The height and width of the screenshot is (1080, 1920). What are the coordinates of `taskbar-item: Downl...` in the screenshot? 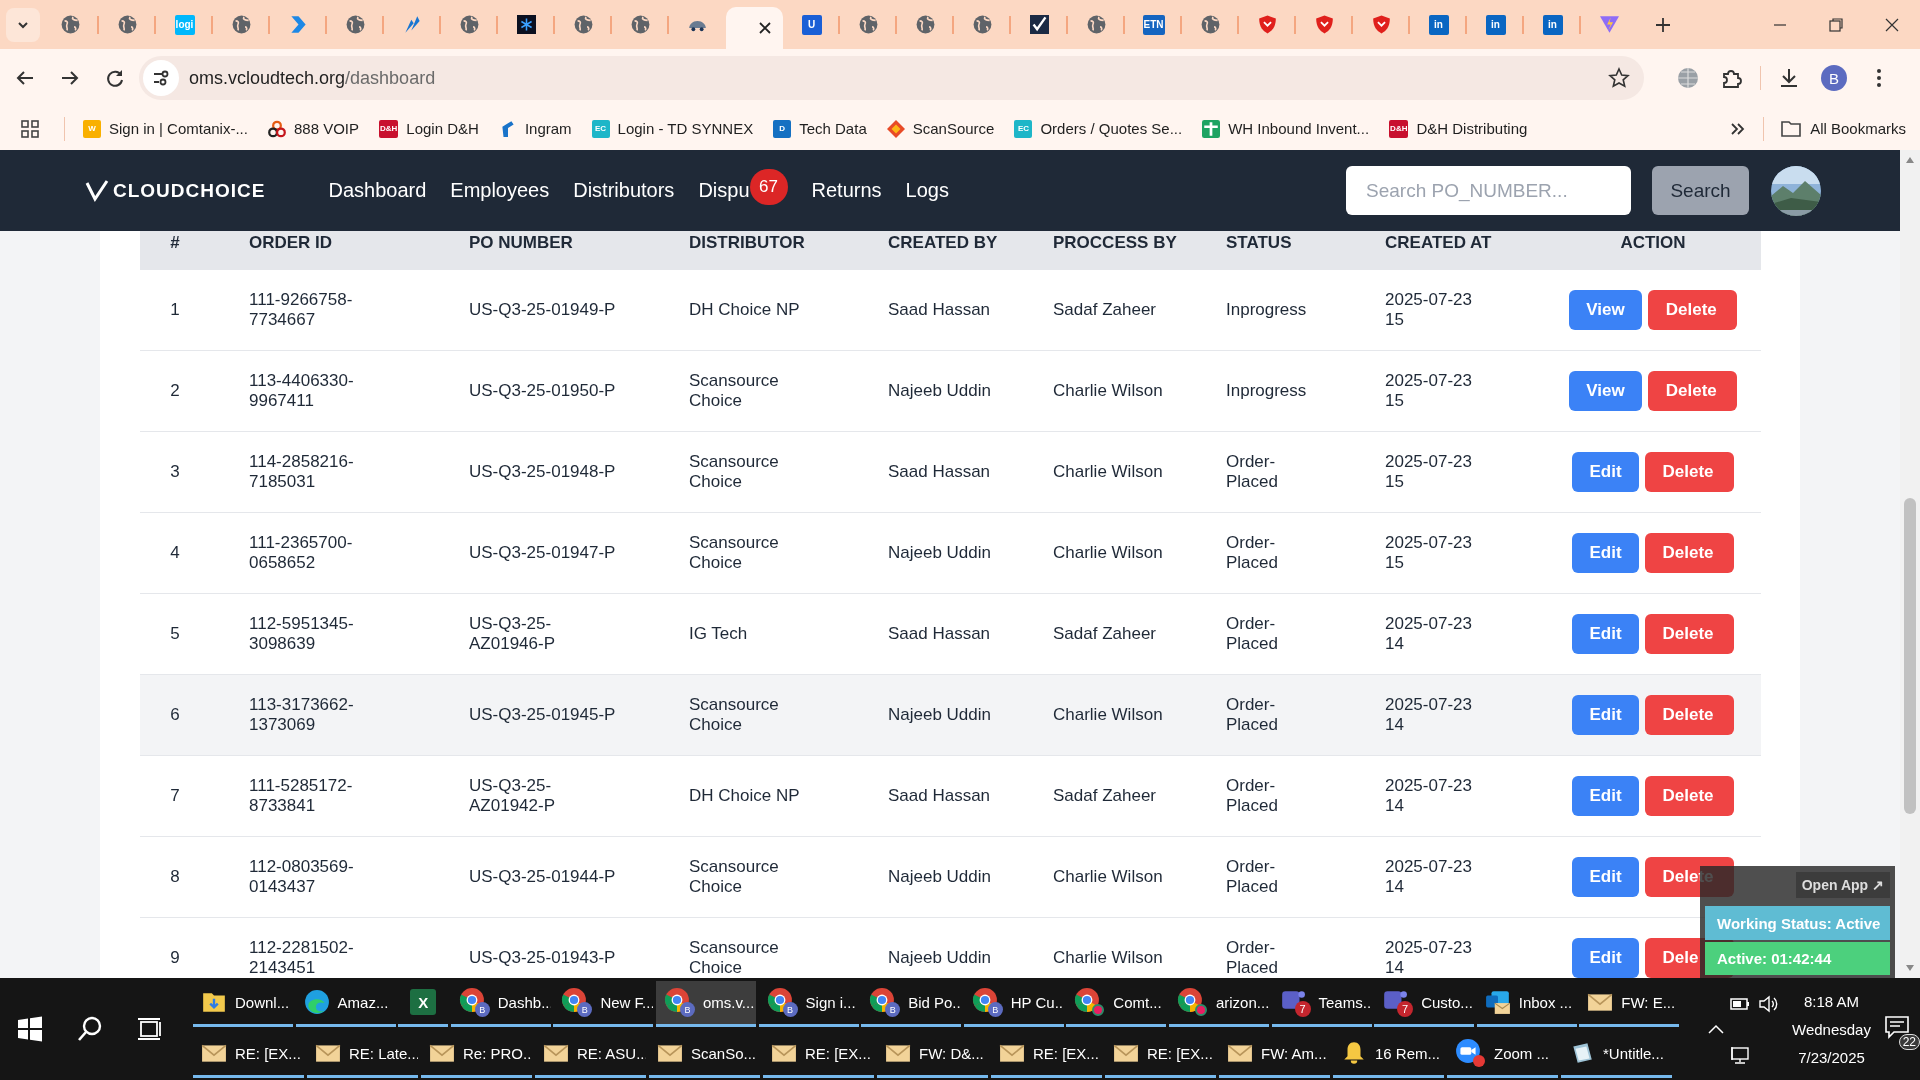 It's located at (243, 1003).